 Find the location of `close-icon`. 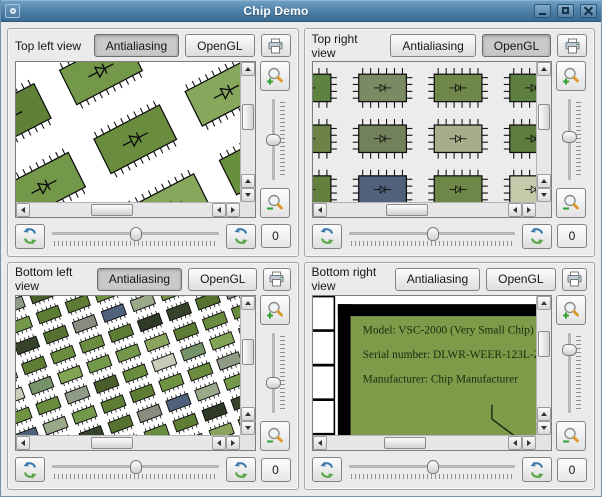

close-icon is located at coordinates (588, 10).